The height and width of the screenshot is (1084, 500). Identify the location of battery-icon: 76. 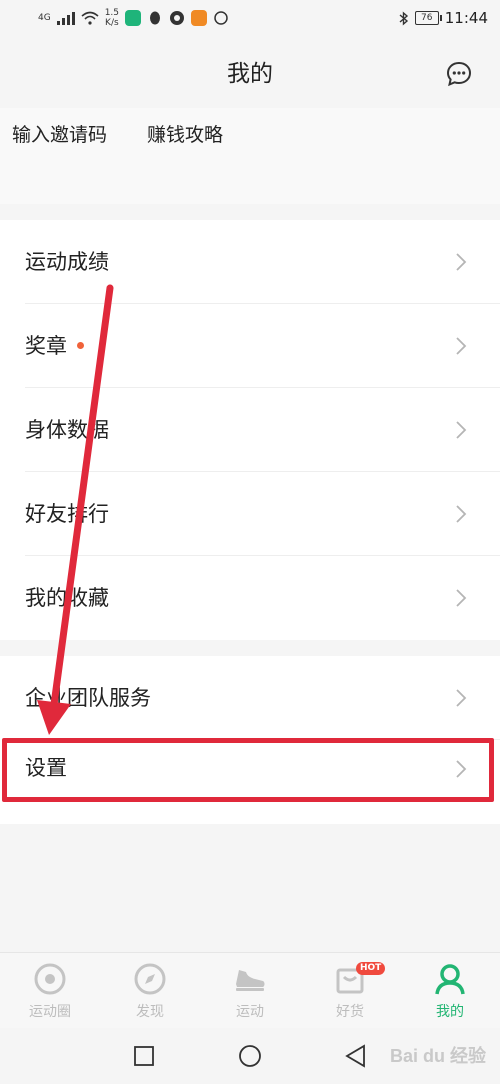
(428, 18).